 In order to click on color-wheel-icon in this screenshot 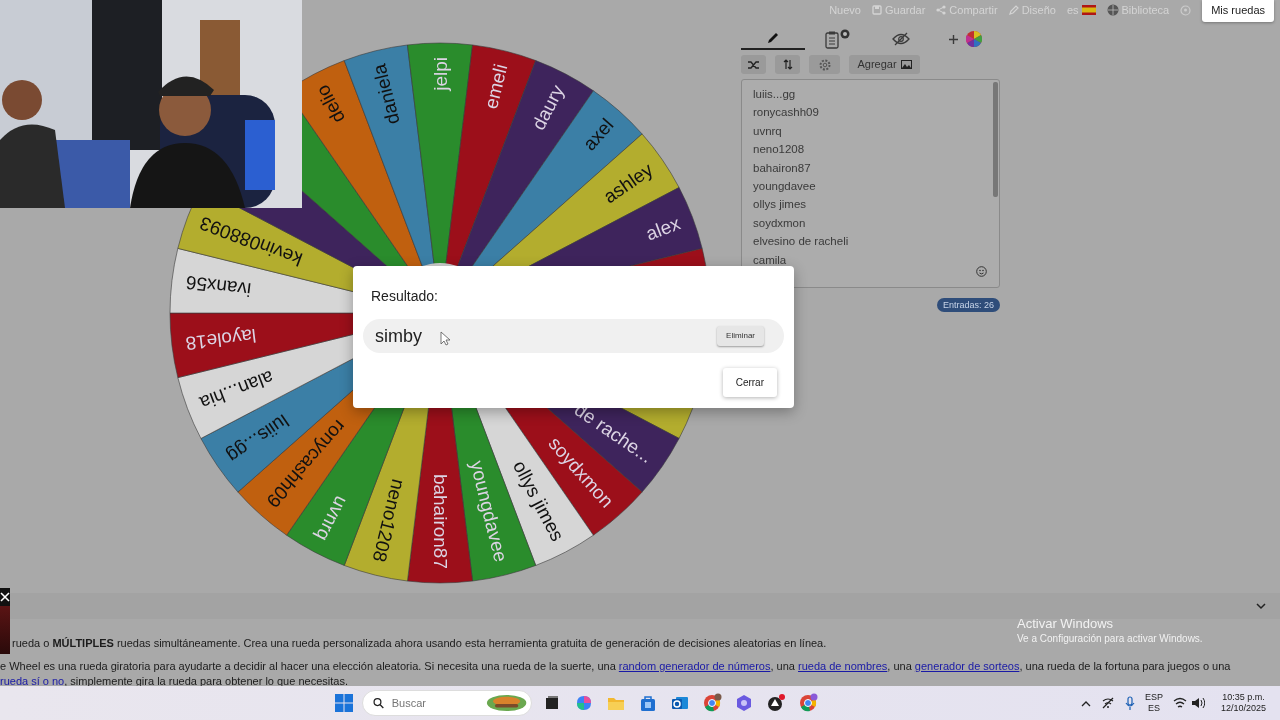, I will do `click(973, 39)`.